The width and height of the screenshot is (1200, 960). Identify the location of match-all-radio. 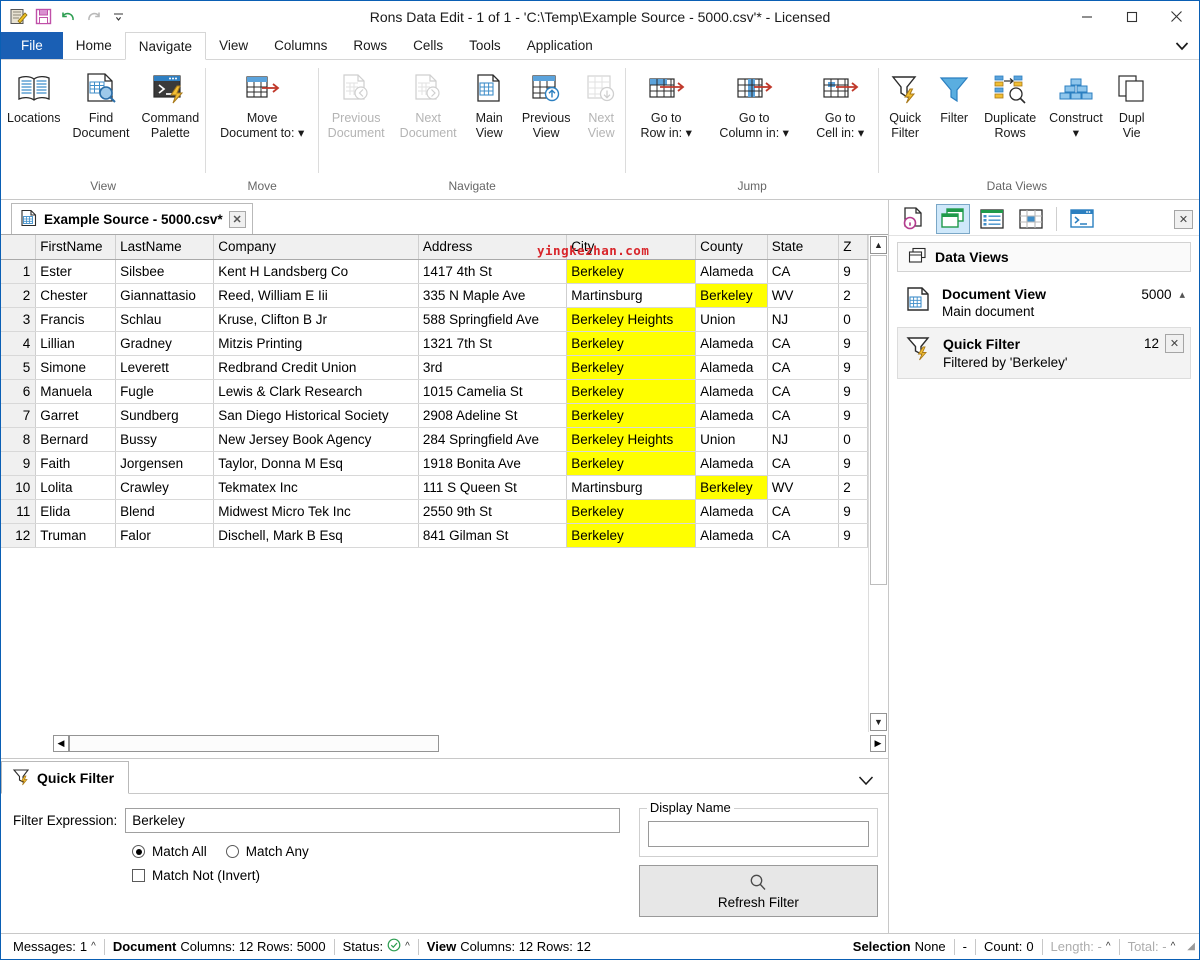
(138, 851).